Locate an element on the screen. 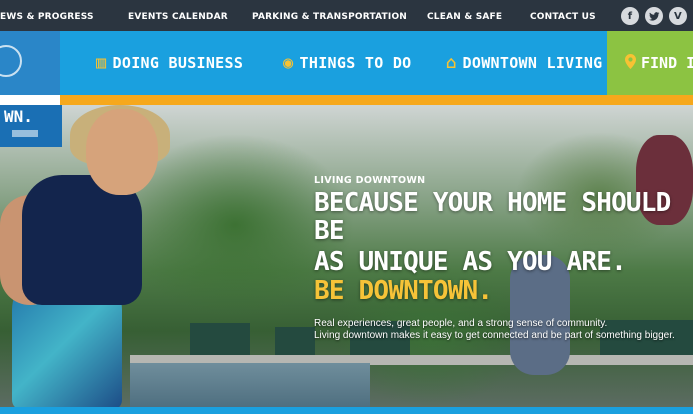 This screenshot has width=693, height=414. top-nav-parking-transportation: PARKING & TRANSPORTATION is located at coordinates (329, 17).